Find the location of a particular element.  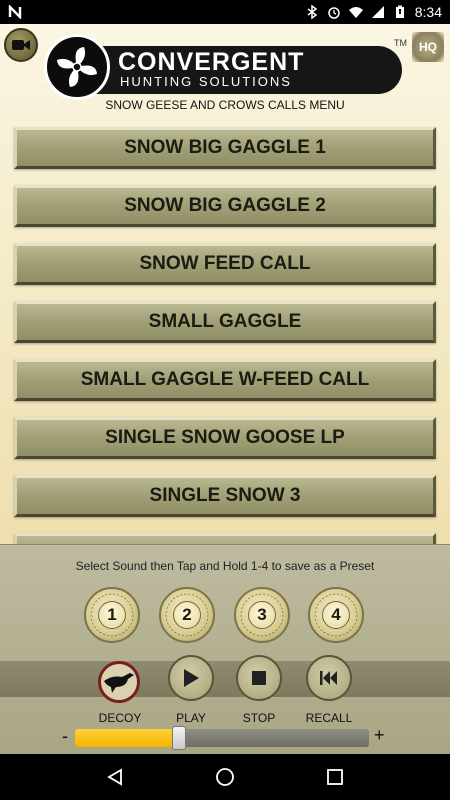

menu-title: SNOW GEESE AND CROWS CALLS MENU is located at coordinates (225, 105).